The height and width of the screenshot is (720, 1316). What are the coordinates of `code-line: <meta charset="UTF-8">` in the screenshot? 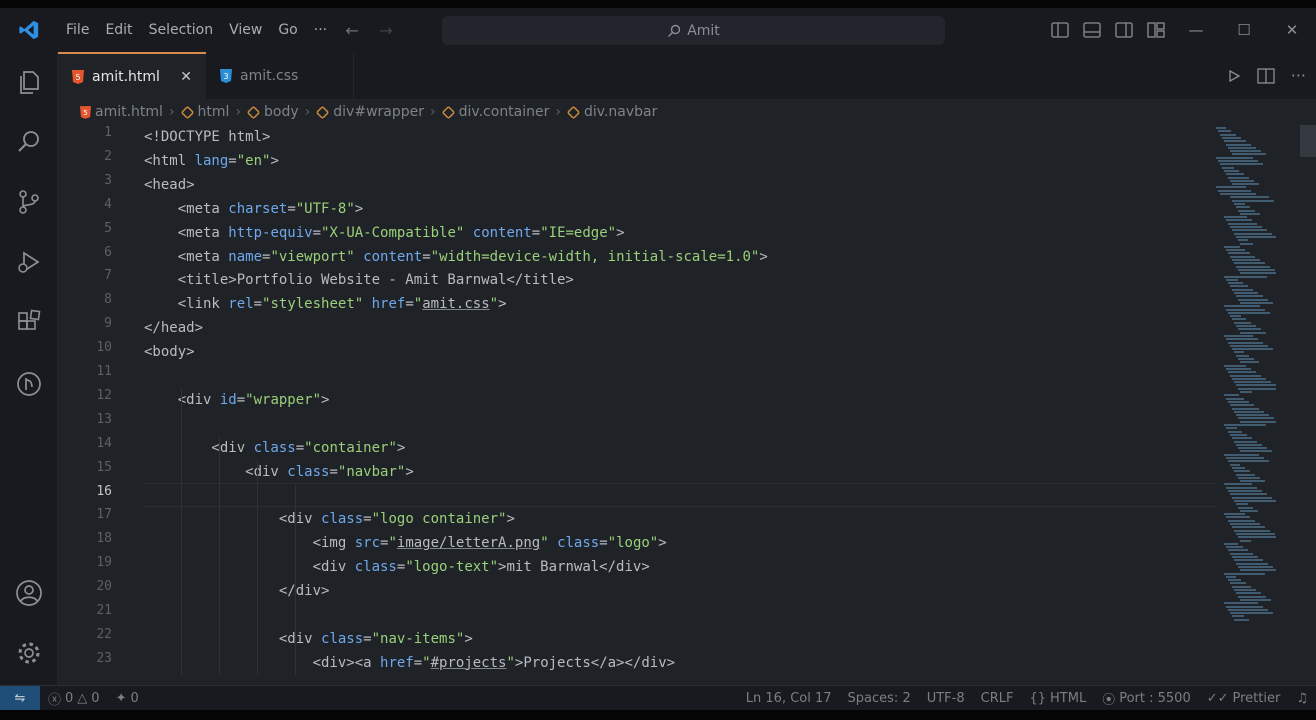 It's located at (254, 209).